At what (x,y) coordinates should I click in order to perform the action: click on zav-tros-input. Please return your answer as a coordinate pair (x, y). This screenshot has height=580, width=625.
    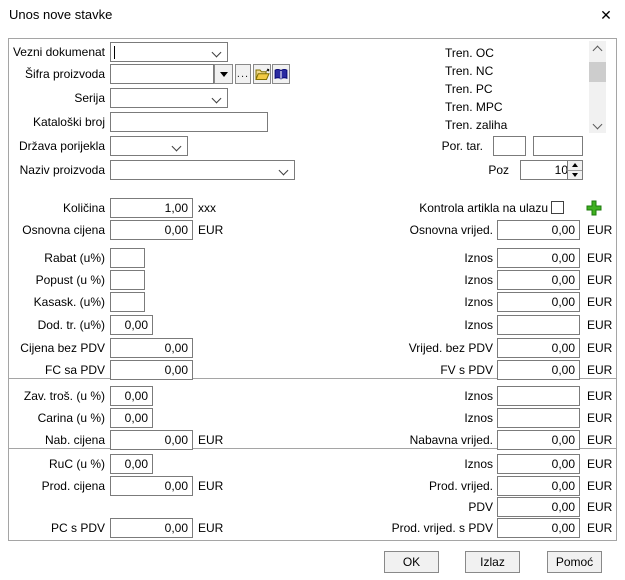
    Looking at the image, I should click on (131, 396).